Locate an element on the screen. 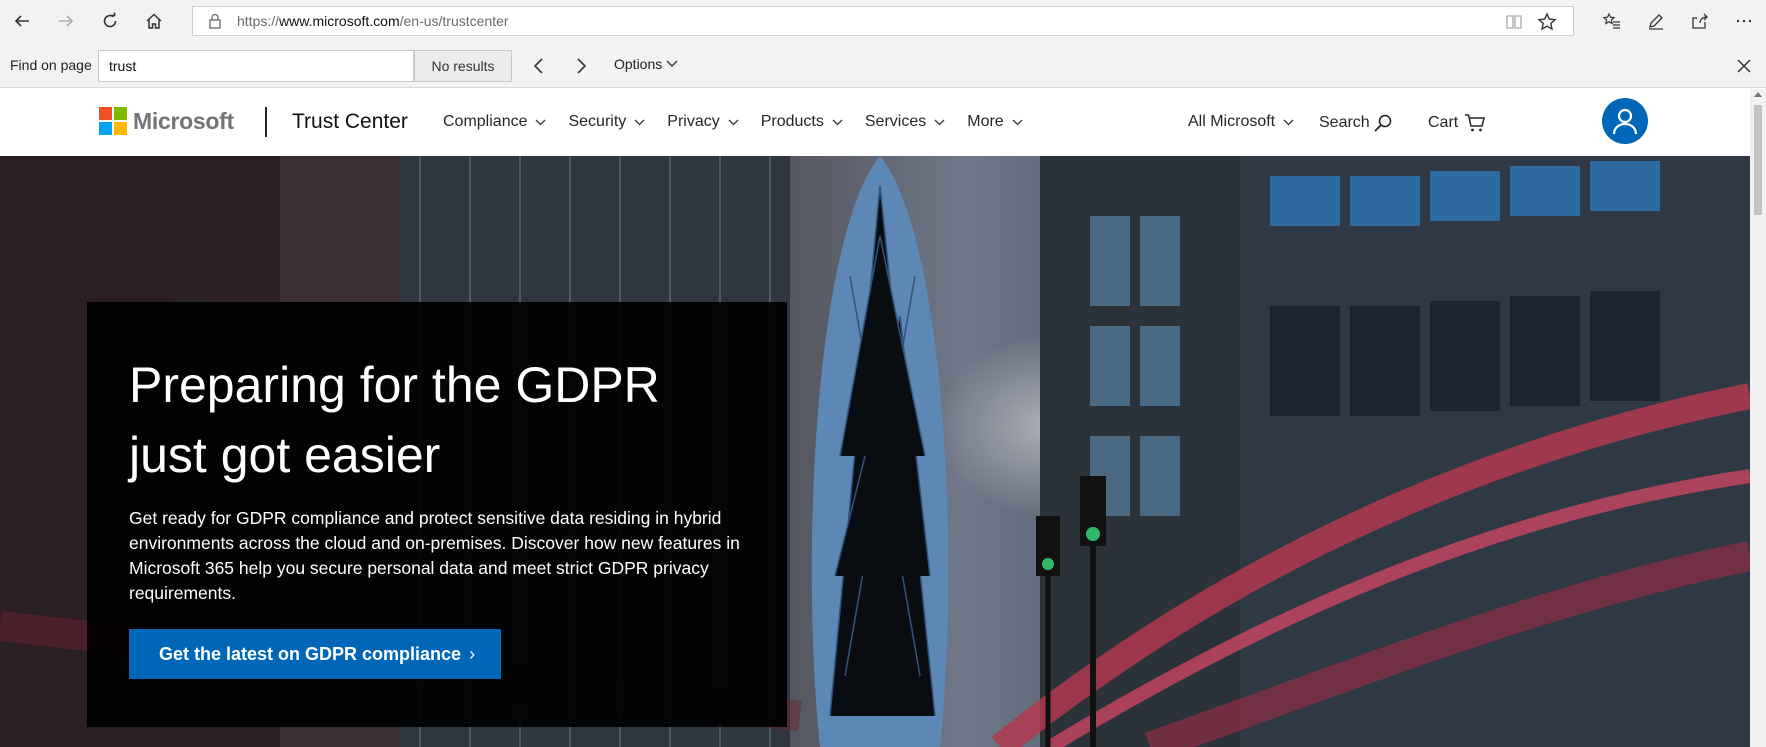  more-button is located at coordinates (1744, 21).